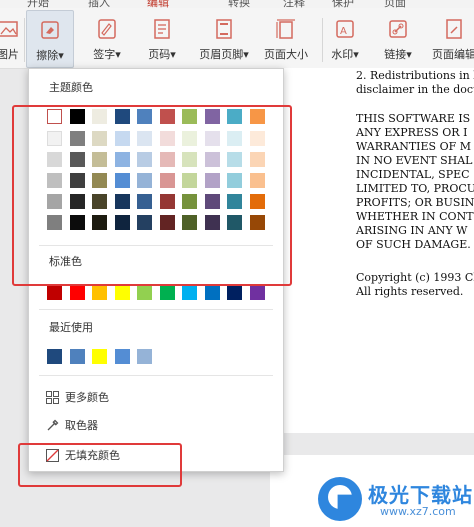 The width and height of the screenshot is (474, 527). What do you see at coordinates (286, 54) in the screenshot?
I see `page-size-label: 页面大小` at bounding box center [286, 54].